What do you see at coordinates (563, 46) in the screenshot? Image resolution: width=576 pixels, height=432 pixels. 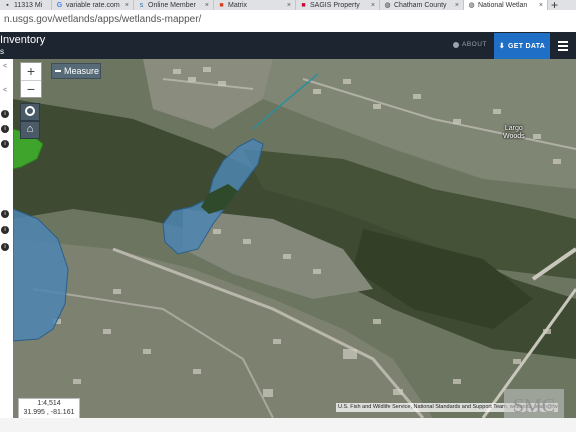 I see `menu-button` at bounding box center [563, 46].